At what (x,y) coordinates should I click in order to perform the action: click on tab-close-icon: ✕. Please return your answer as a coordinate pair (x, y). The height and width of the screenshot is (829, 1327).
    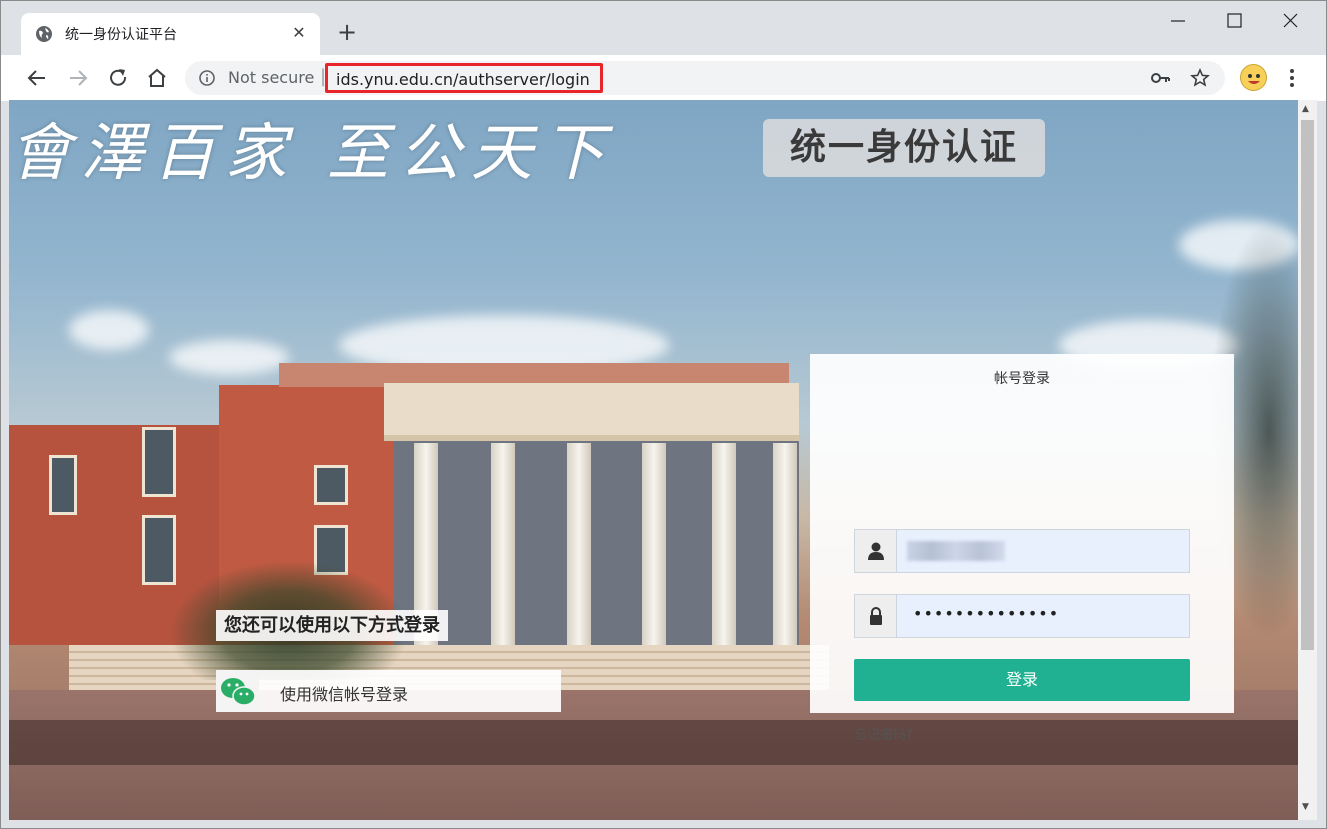
    Looking at the image, I should click on (299, 33).